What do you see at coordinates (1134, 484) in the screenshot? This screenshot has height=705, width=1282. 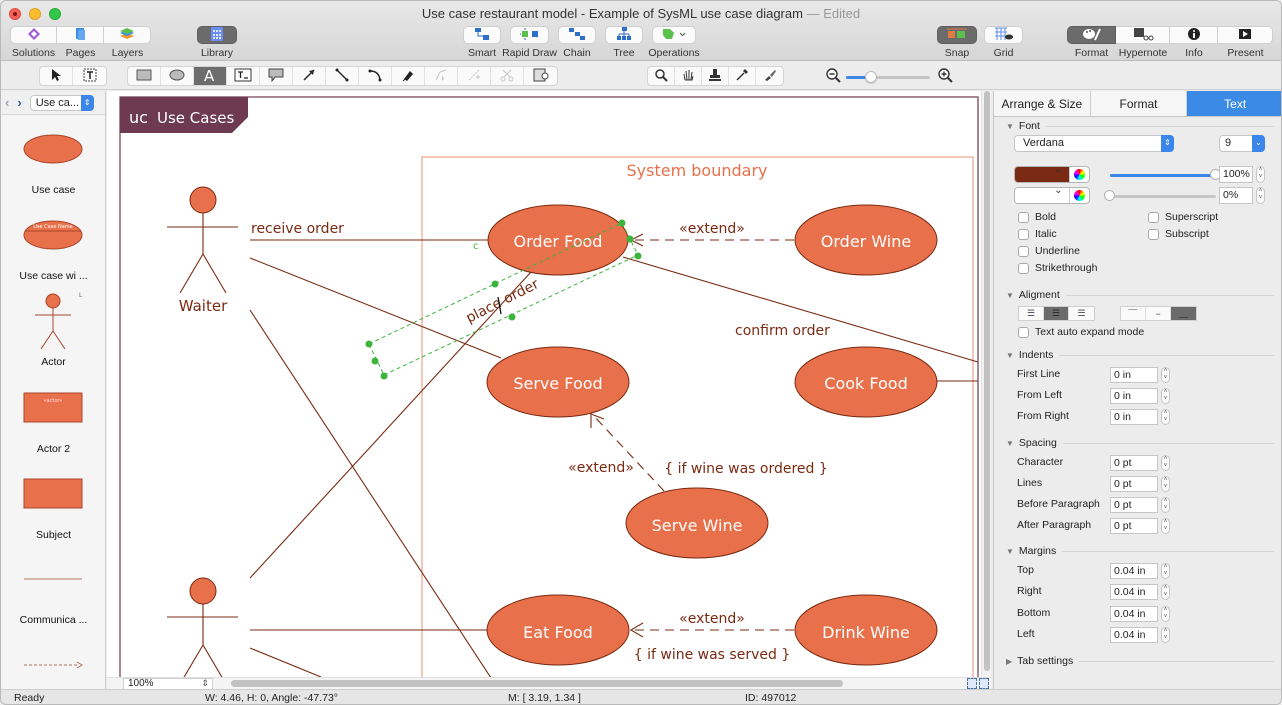 I see `spacing-lines-field: 0 pt` at bounding box center [1134, 484].